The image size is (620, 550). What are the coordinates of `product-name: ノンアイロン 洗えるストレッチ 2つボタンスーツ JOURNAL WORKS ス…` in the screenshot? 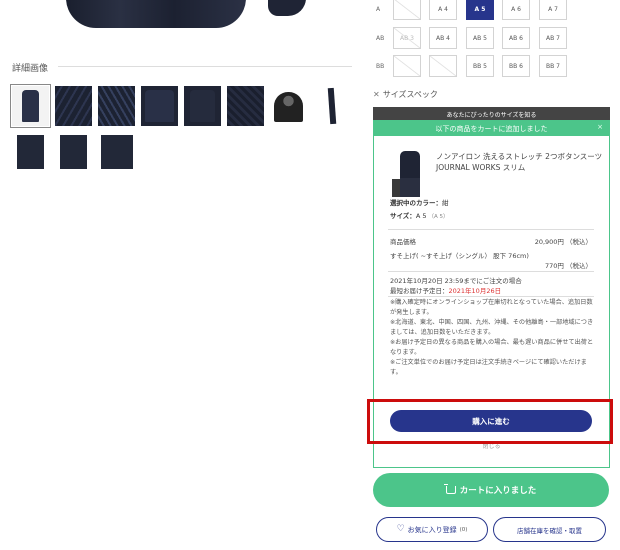 It's located at (519, 162).